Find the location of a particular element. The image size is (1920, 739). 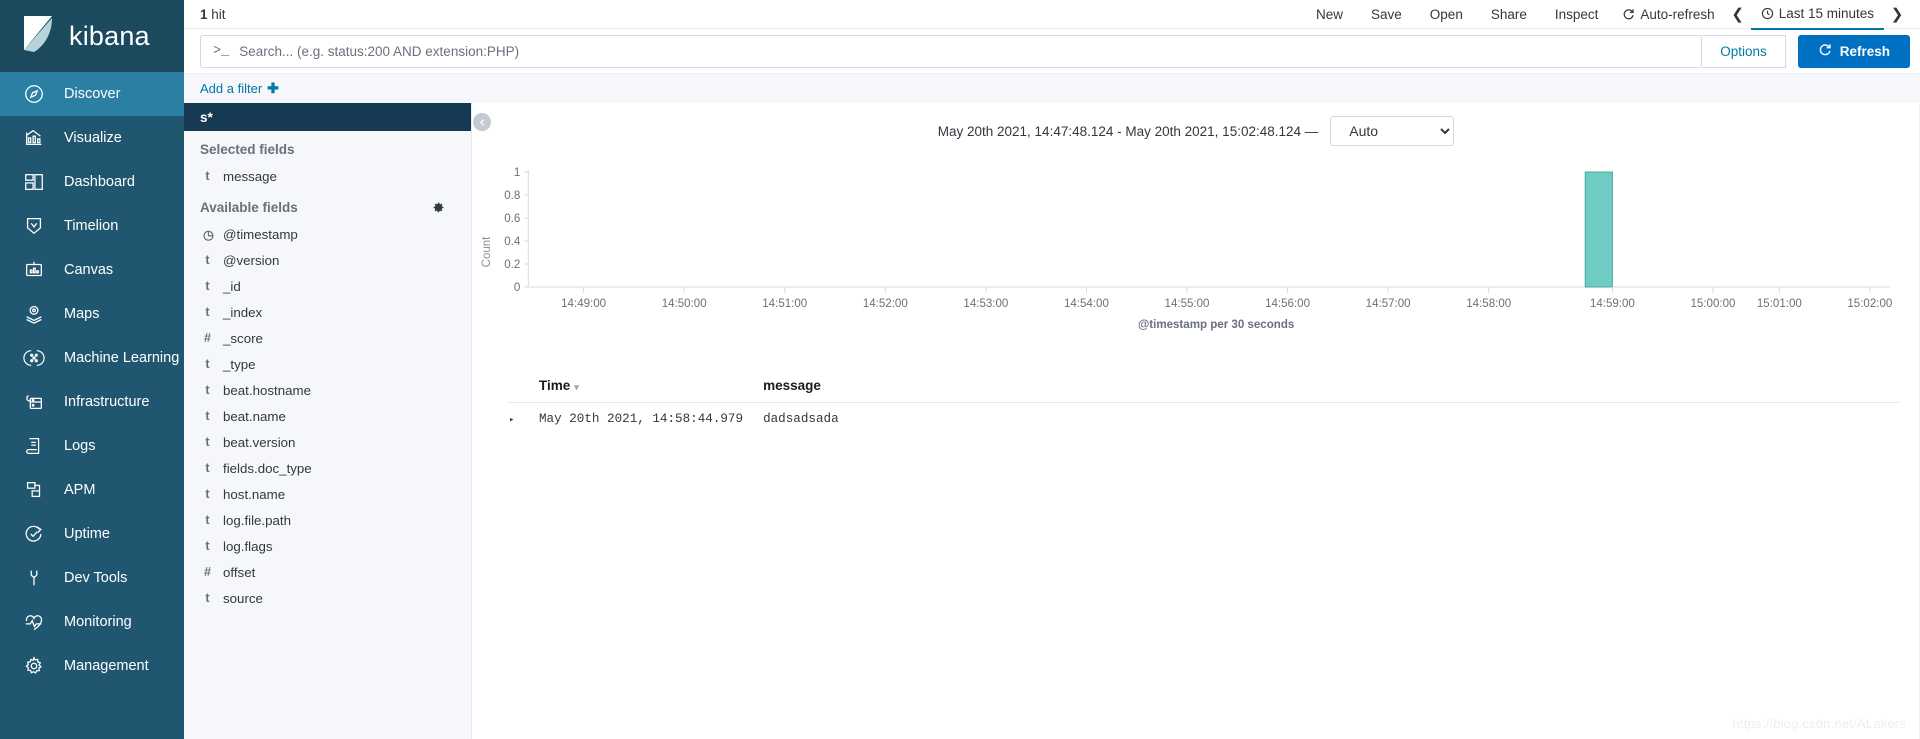

sort-caret-icon: ▾ is located at coordinates (576, 387).